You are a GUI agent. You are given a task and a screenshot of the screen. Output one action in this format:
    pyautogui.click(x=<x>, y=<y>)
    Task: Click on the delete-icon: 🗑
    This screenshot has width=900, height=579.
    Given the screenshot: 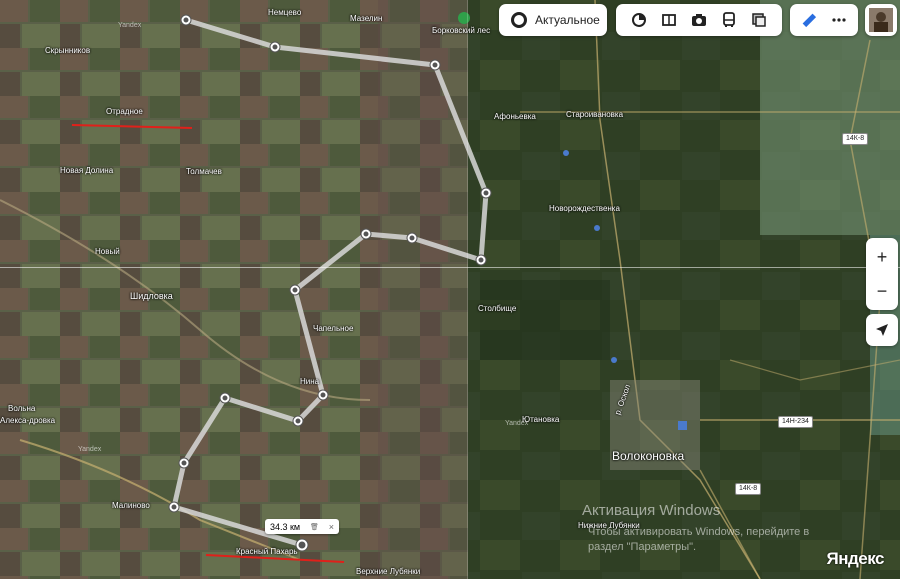 What is the action you would take?
    pyautogui.click(x=314, y=527)
    